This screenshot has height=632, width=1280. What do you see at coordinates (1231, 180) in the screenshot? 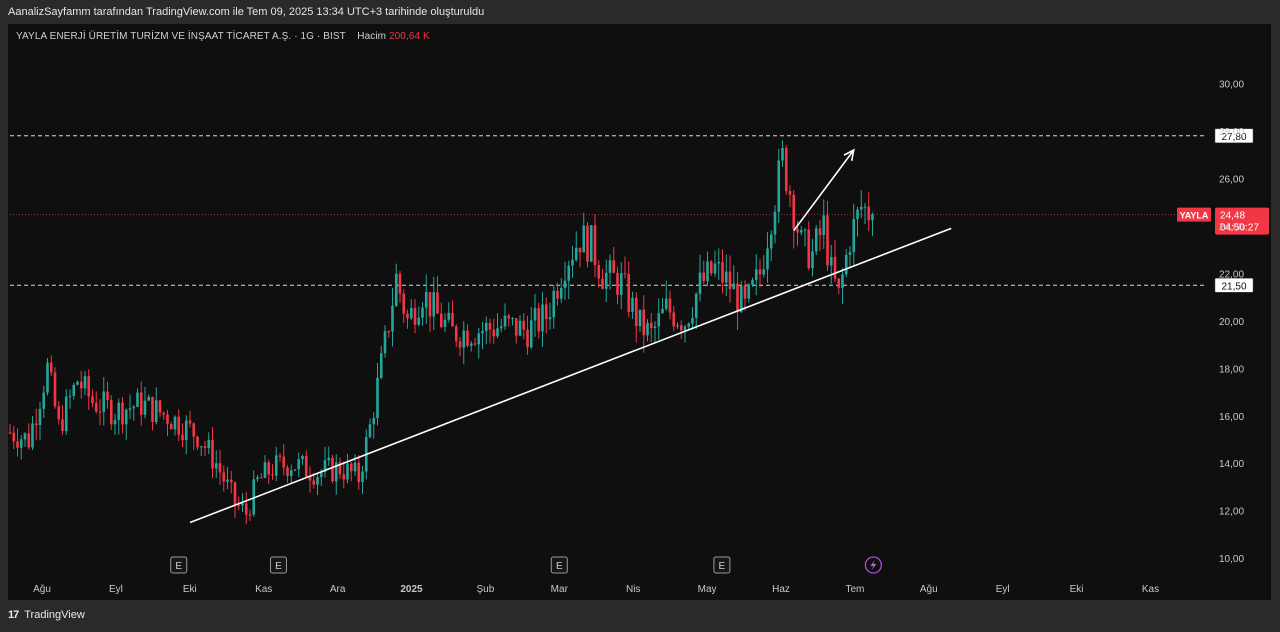
I see `y-tick-label: 26,00` at bounding box center [1231, 180].